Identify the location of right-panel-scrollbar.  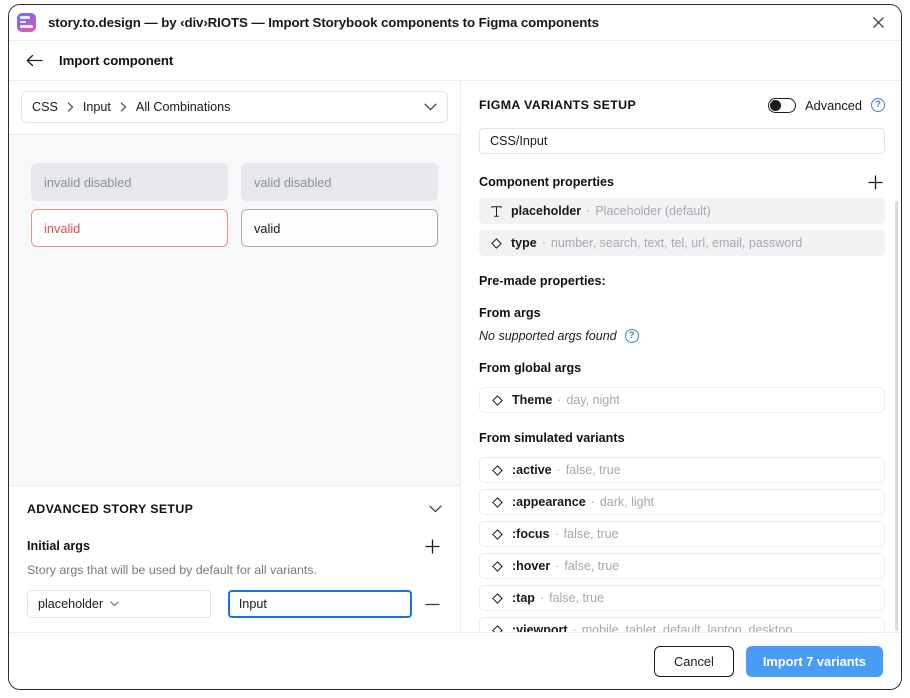
(896, 416).